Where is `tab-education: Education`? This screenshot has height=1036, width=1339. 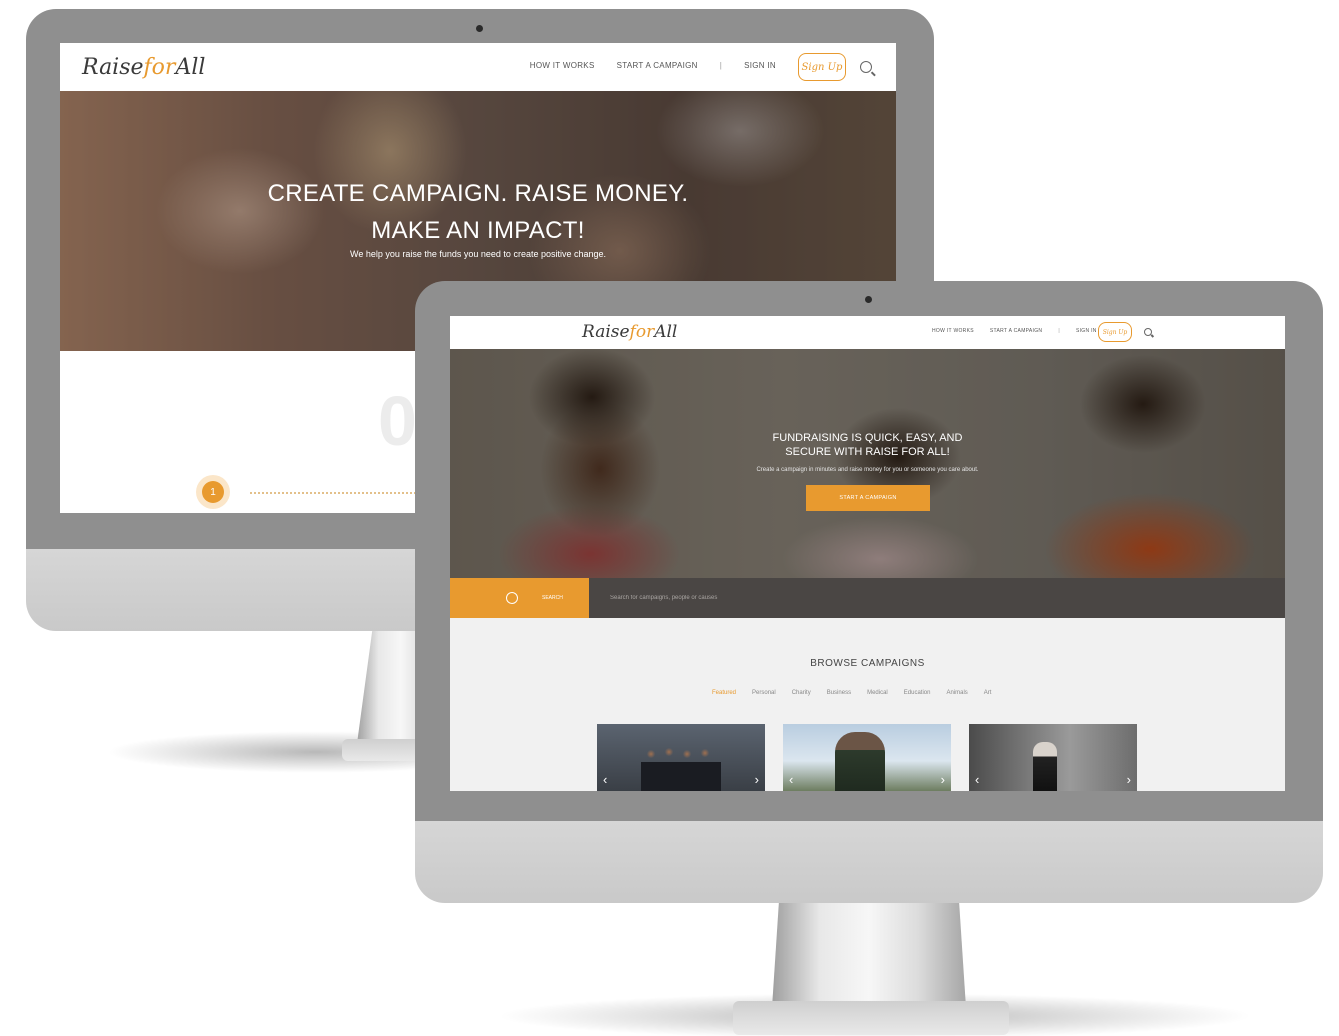
tab-education: Education is located at coordinates (917, 693).